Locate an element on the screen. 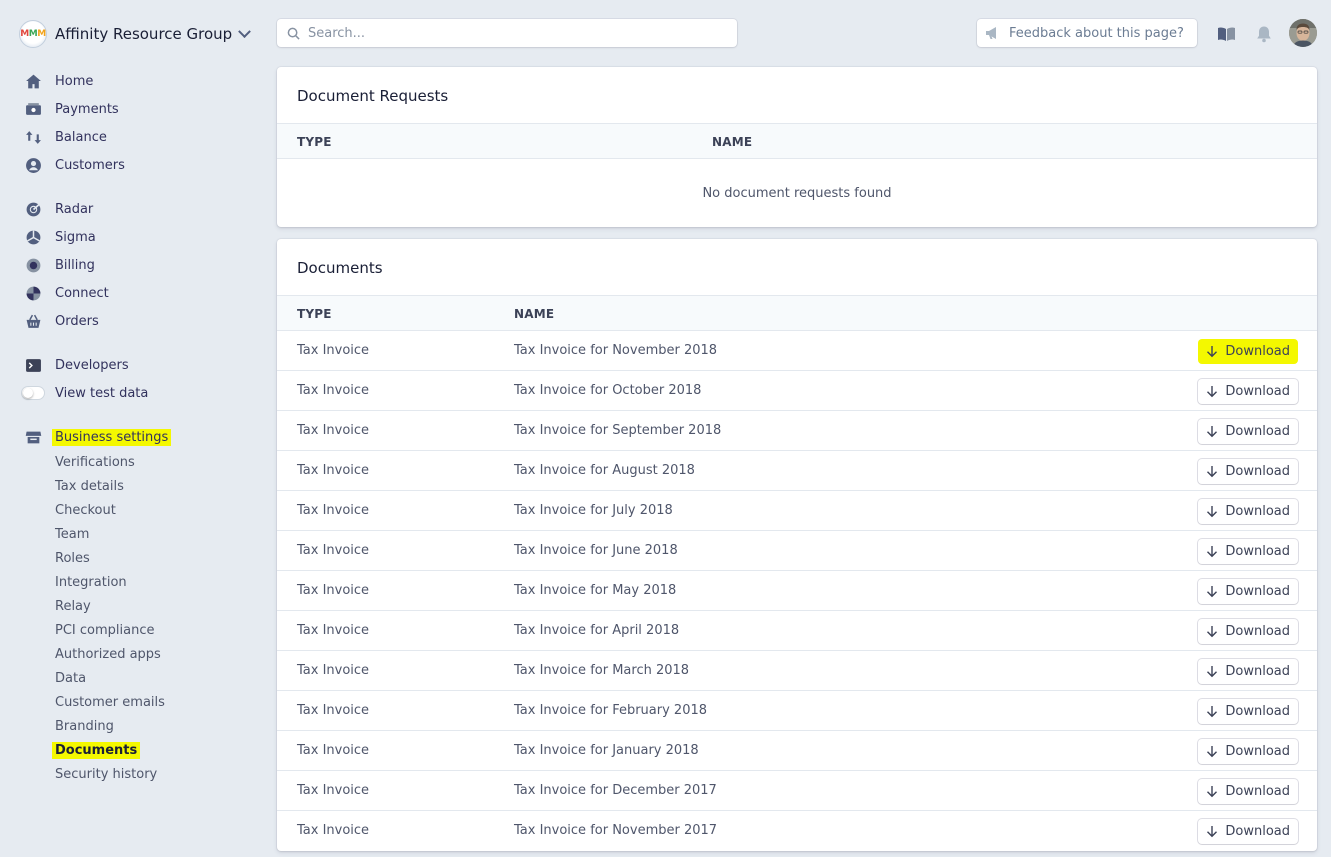  settings-data: Data is located at coordinates (70, 679).